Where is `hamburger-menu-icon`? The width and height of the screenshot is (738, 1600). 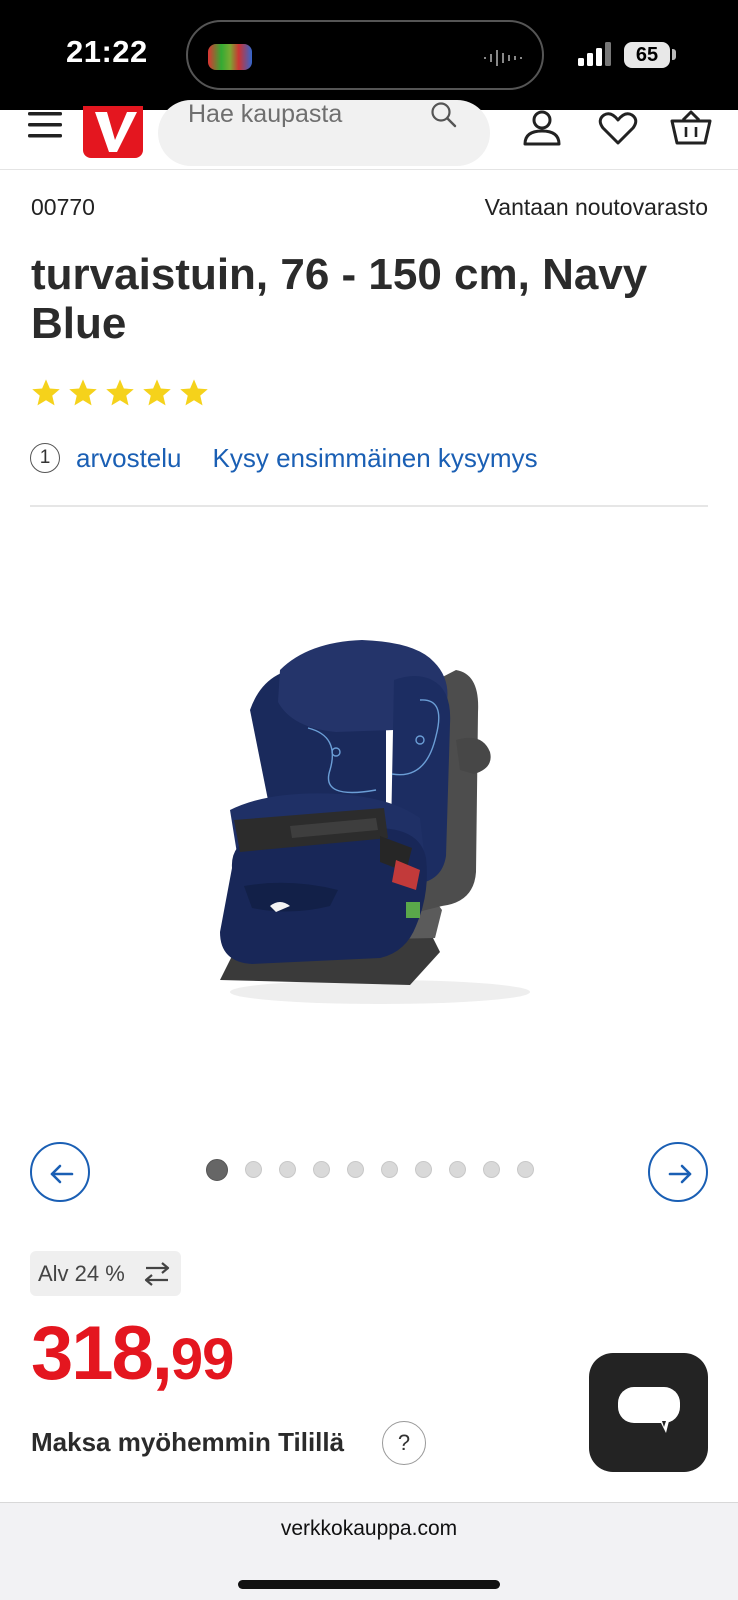
hamburger-menu-icon is located at coordinates (45, 125).